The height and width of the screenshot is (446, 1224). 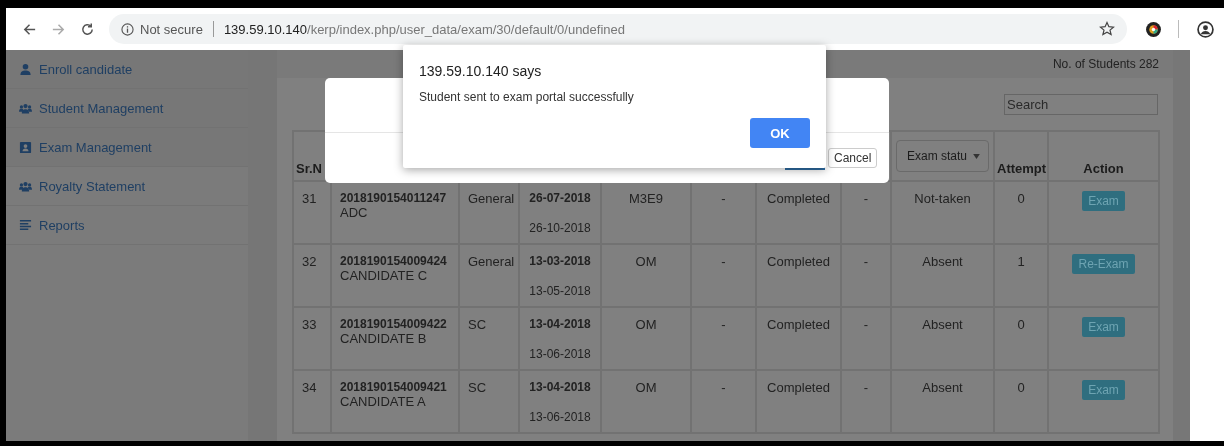 What do you see at coordinates (384, 338) in the screenshot?
I see `student-name: CANDIDATE B` at bounding box center [384, 338].